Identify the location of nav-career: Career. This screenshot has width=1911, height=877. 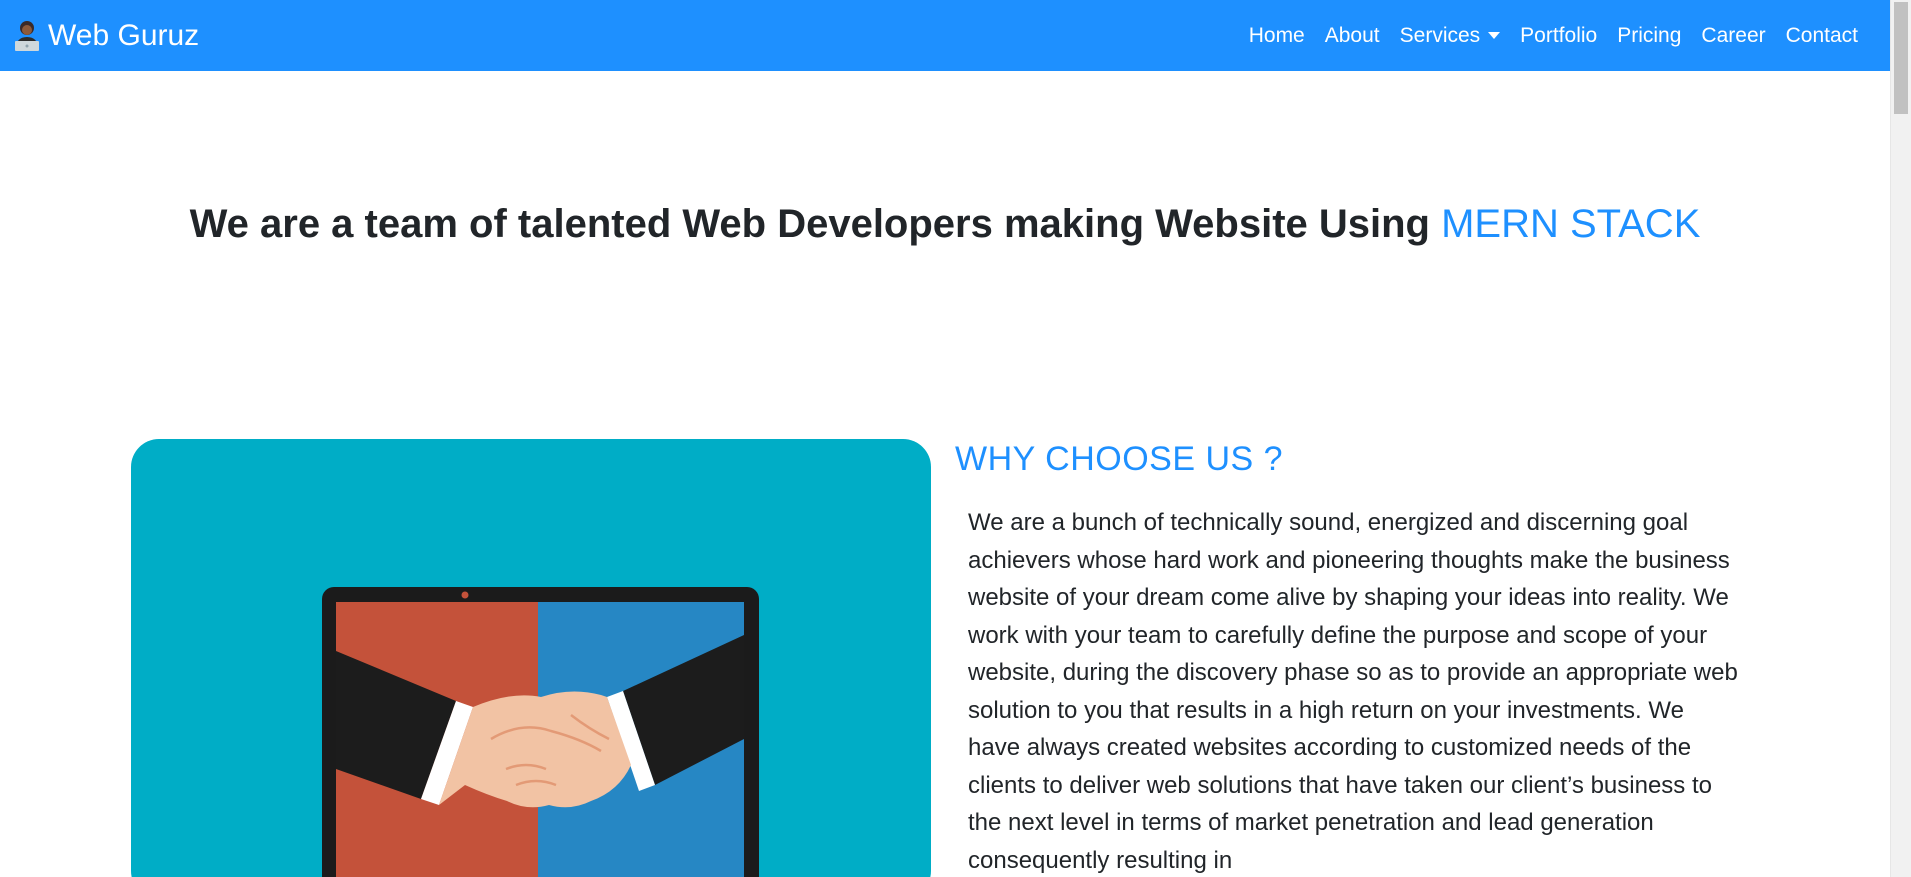
(1733, 36).